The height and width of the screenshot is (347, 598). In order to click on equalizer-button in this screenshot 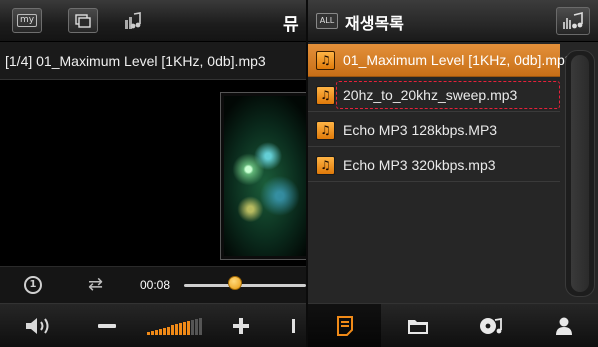, I will do `click(573, 21)`.